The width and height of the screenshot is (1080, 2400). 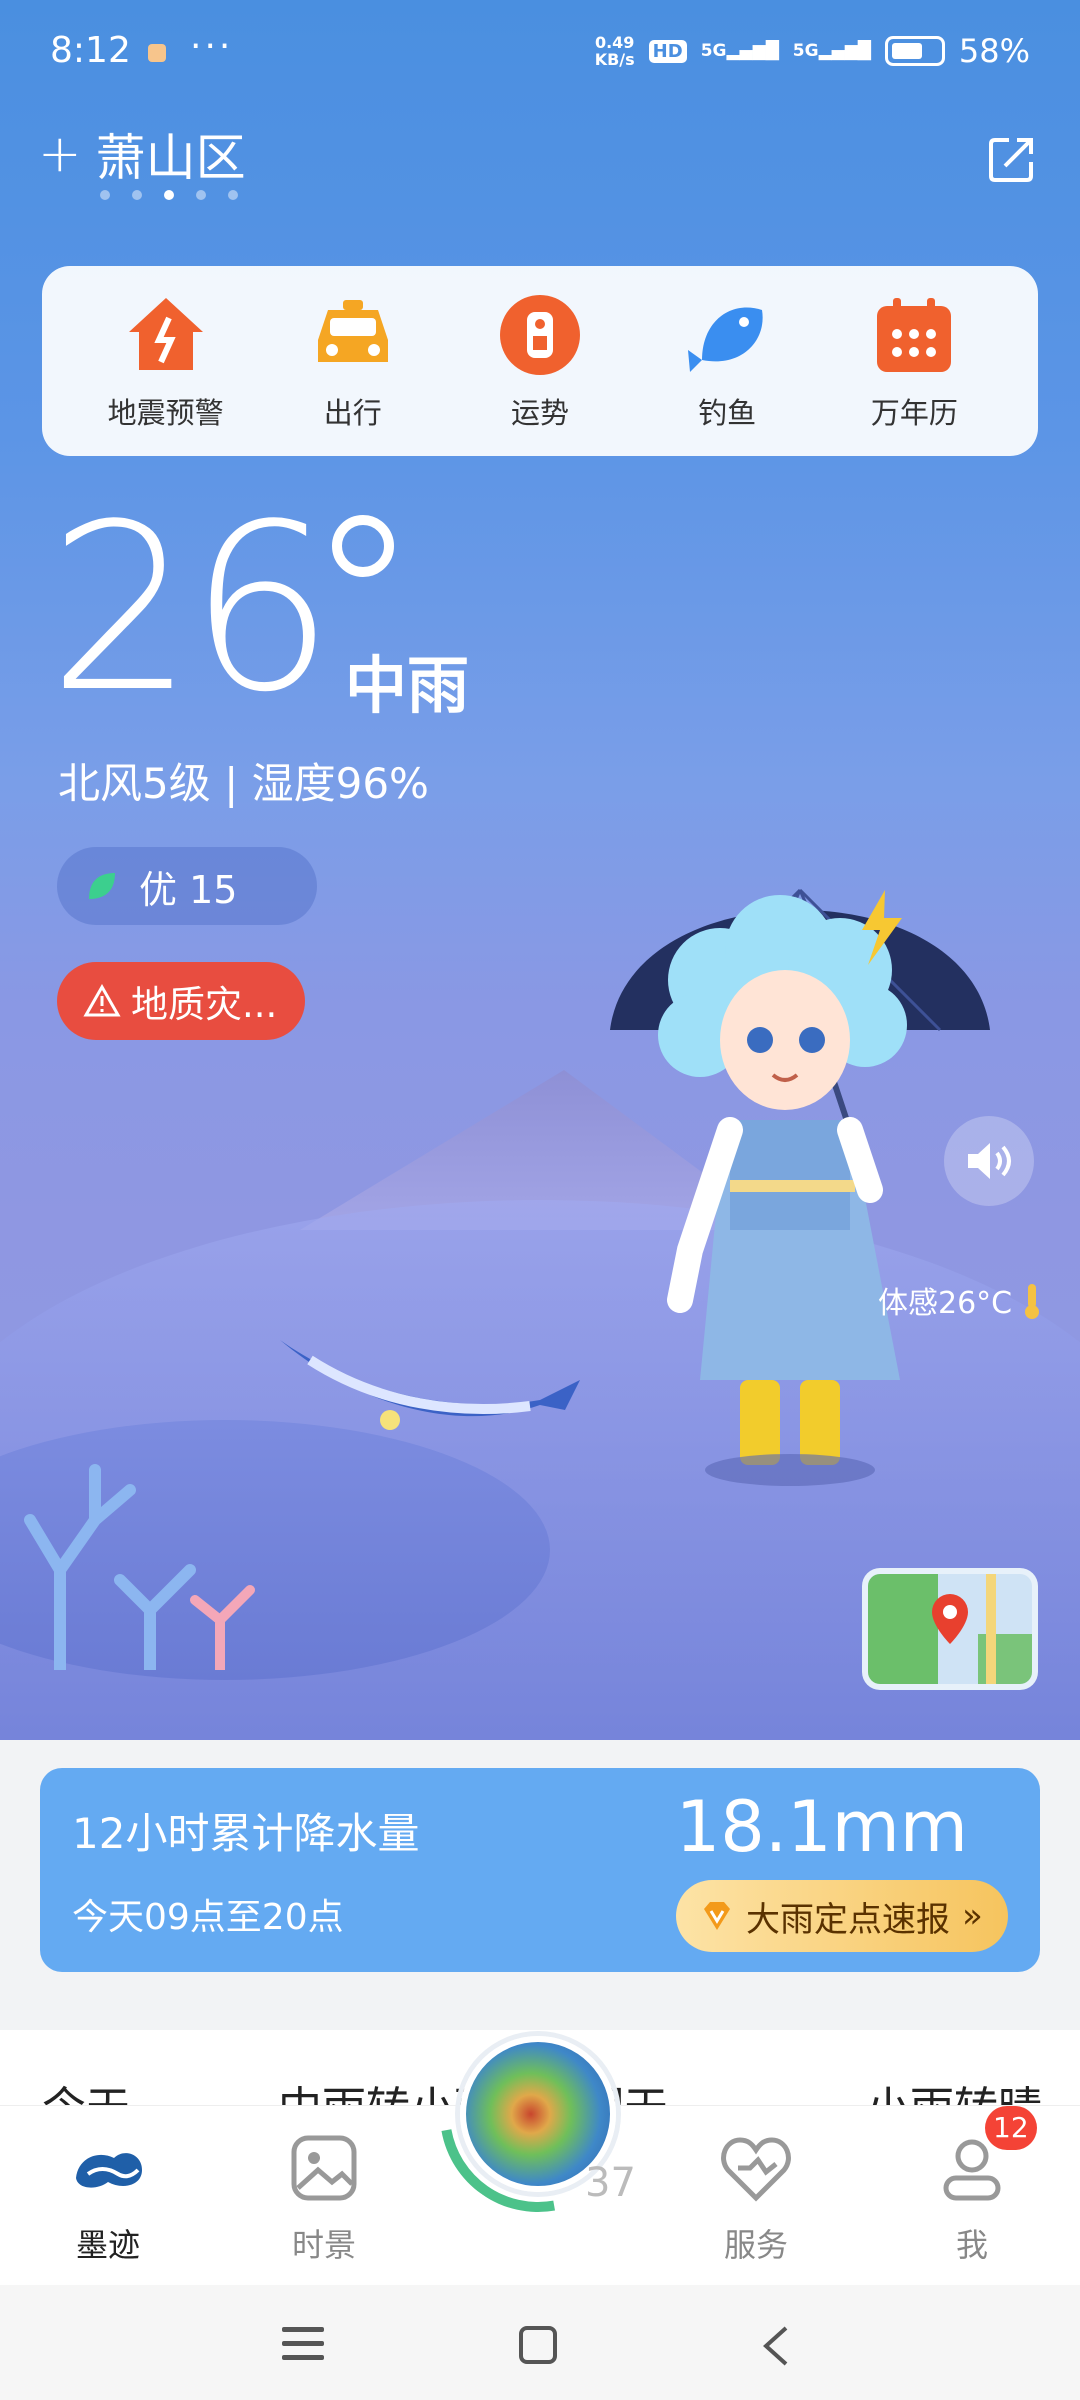 What do you see at coordinates (538, 2347) in the screenshot?
I see `home-icon` at bounding box center [538, 2347].